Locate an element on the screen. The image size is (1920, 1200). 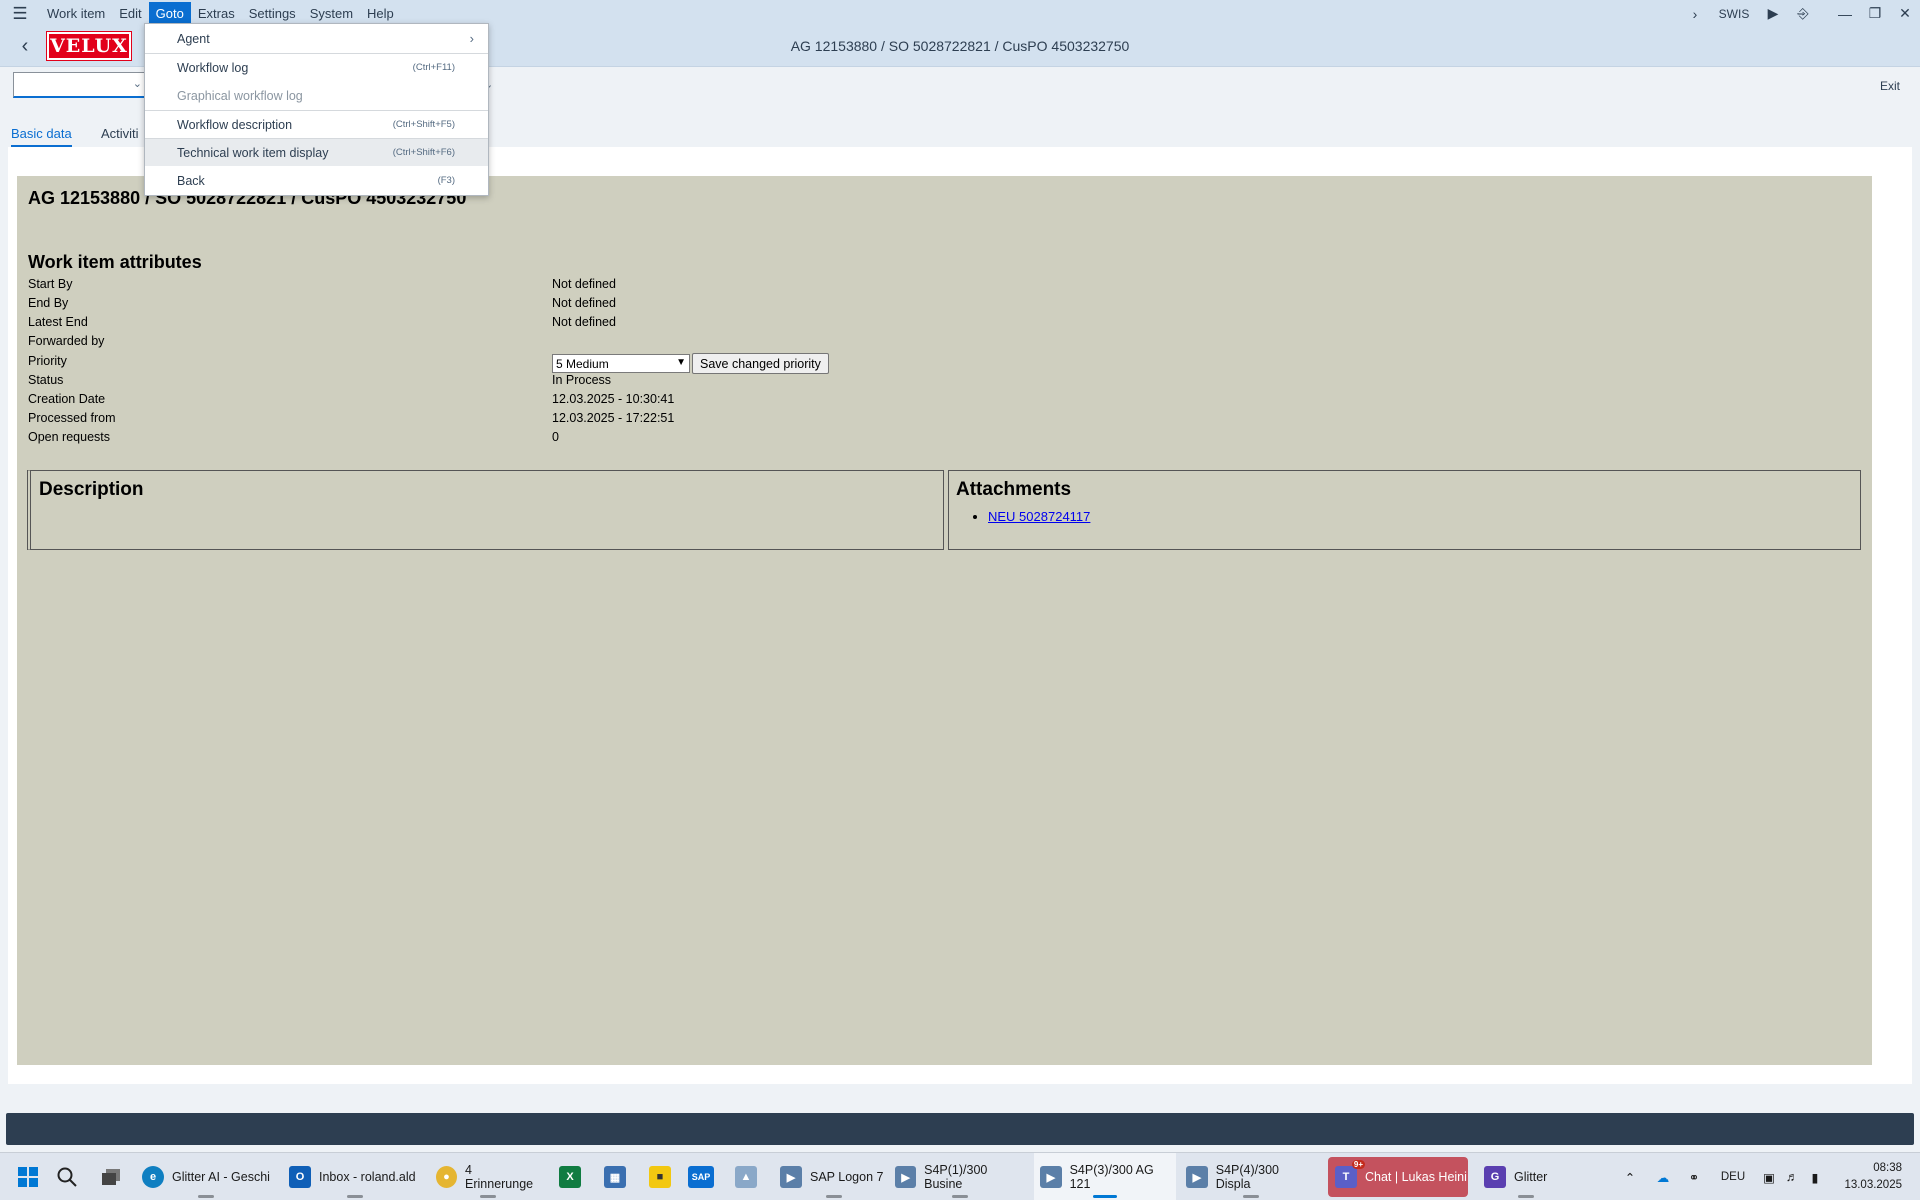
menu-system: System is located at coordinates (331, 13).